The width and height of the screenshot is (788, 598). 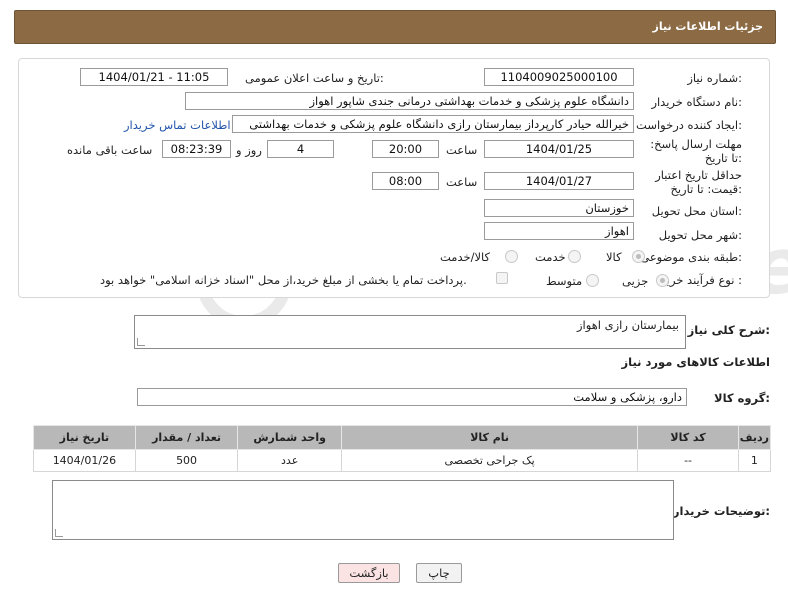 I want to click on need-number-field: 1104009025000100, so click(x=559, y=77).